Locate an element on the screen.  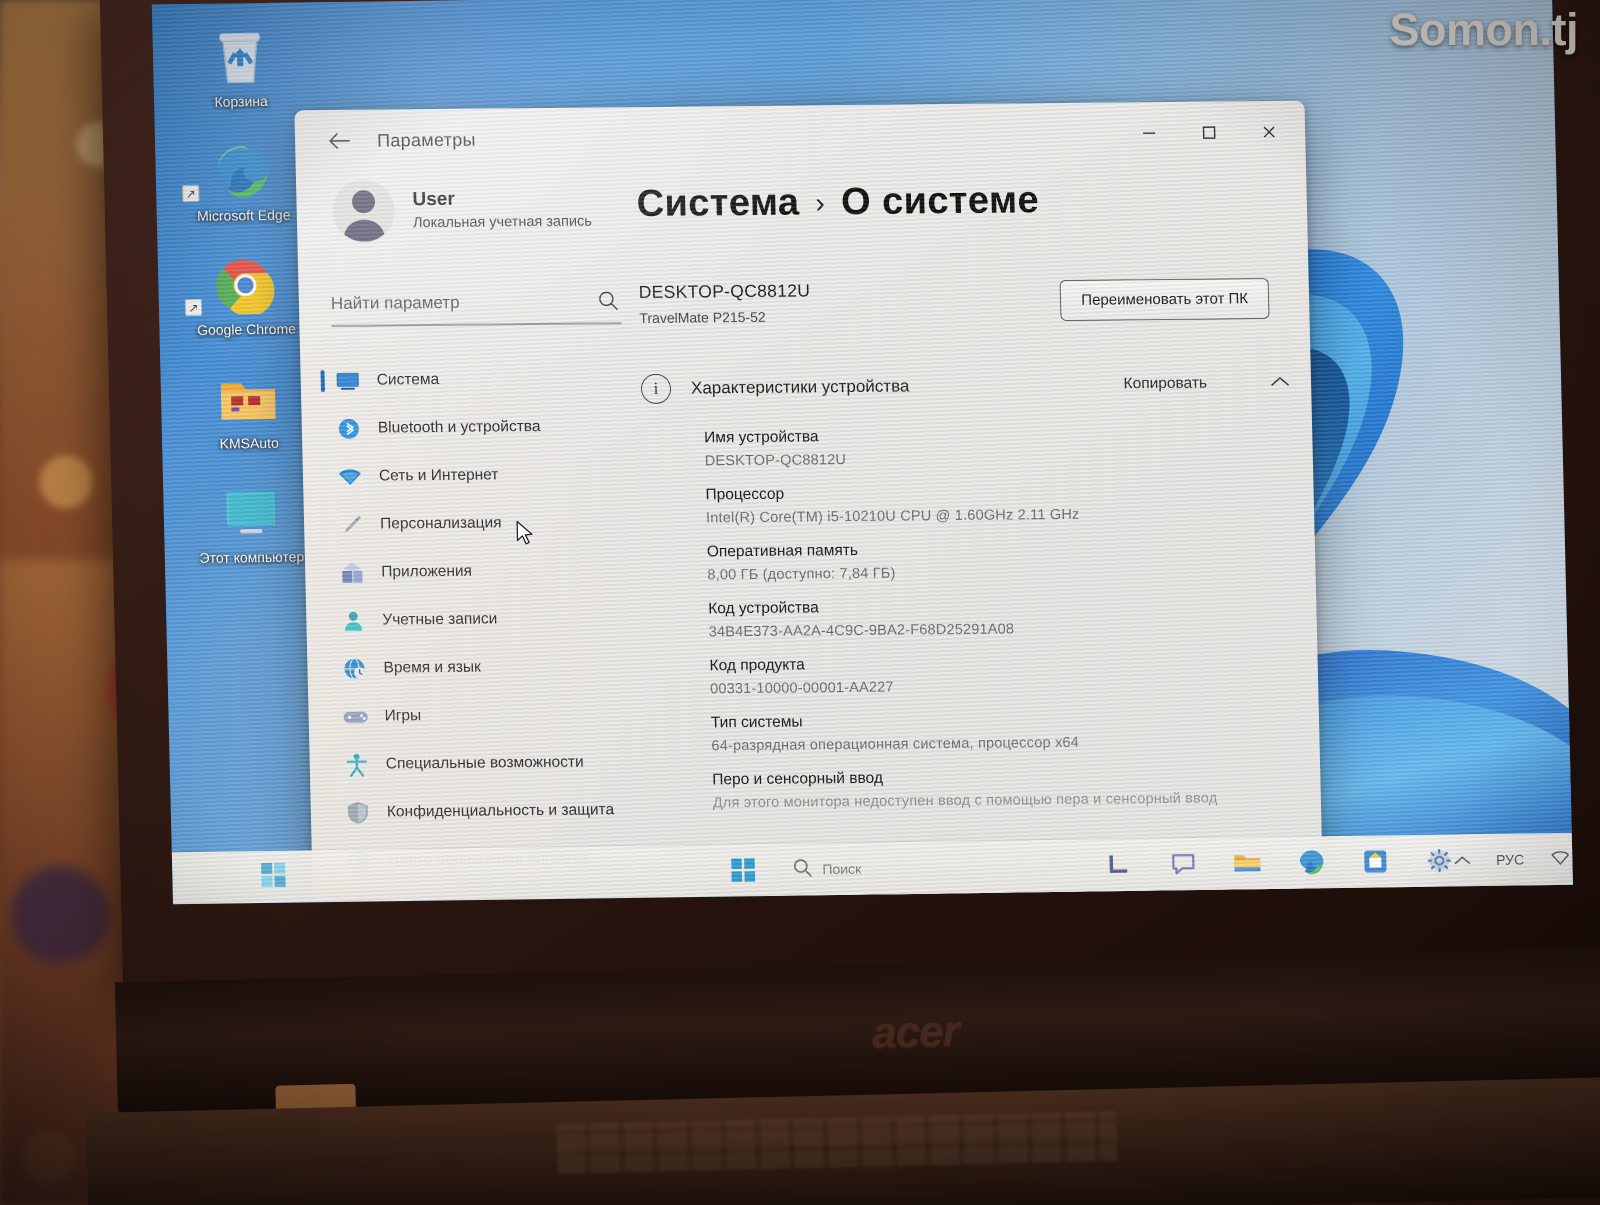
time-language-icon is located at coordinates (354, 669).